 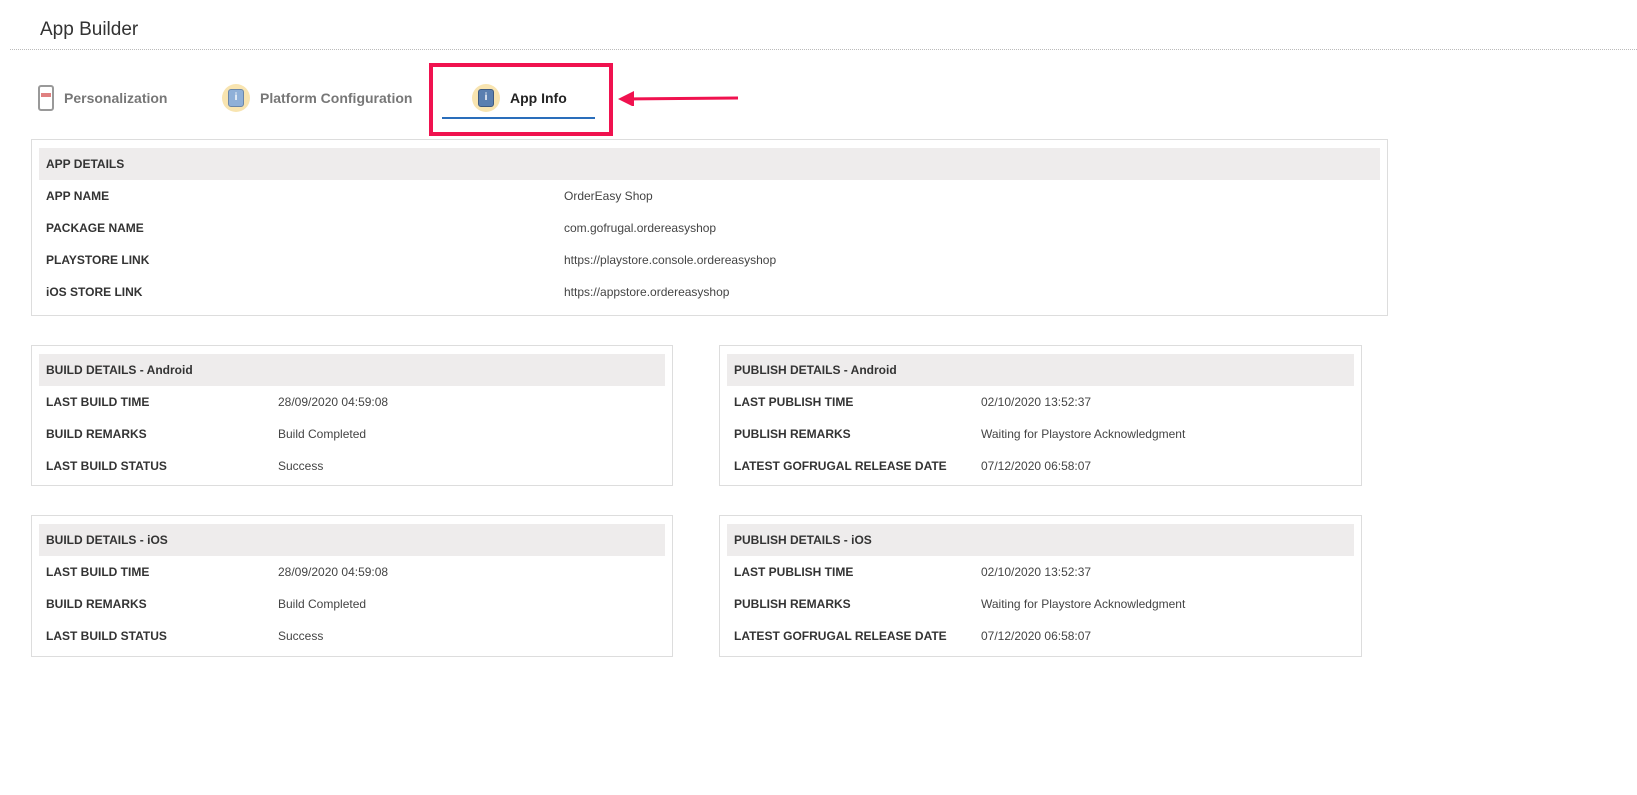 I want to click on detail-value: com.gofrugal.ordereasyshop, so click(x=640, y=228).